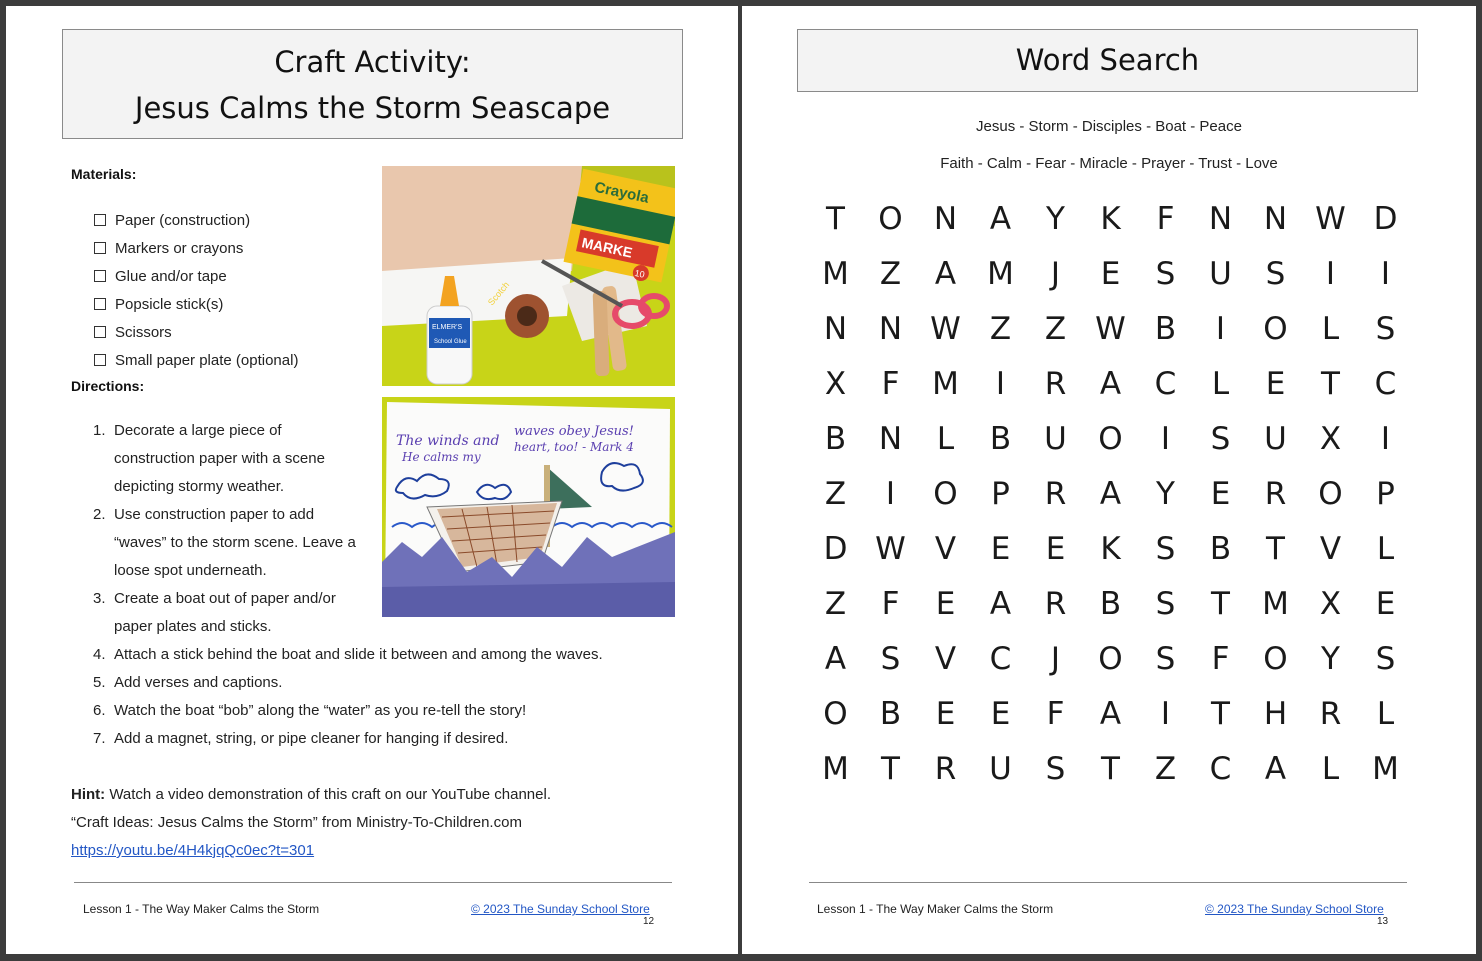 The width and height of the screenshot is (1482, 961). What do you see at coordinates (1055, 274) in the screenshot?
I see `grid-letter: J` at bounding box center [1055, 274].